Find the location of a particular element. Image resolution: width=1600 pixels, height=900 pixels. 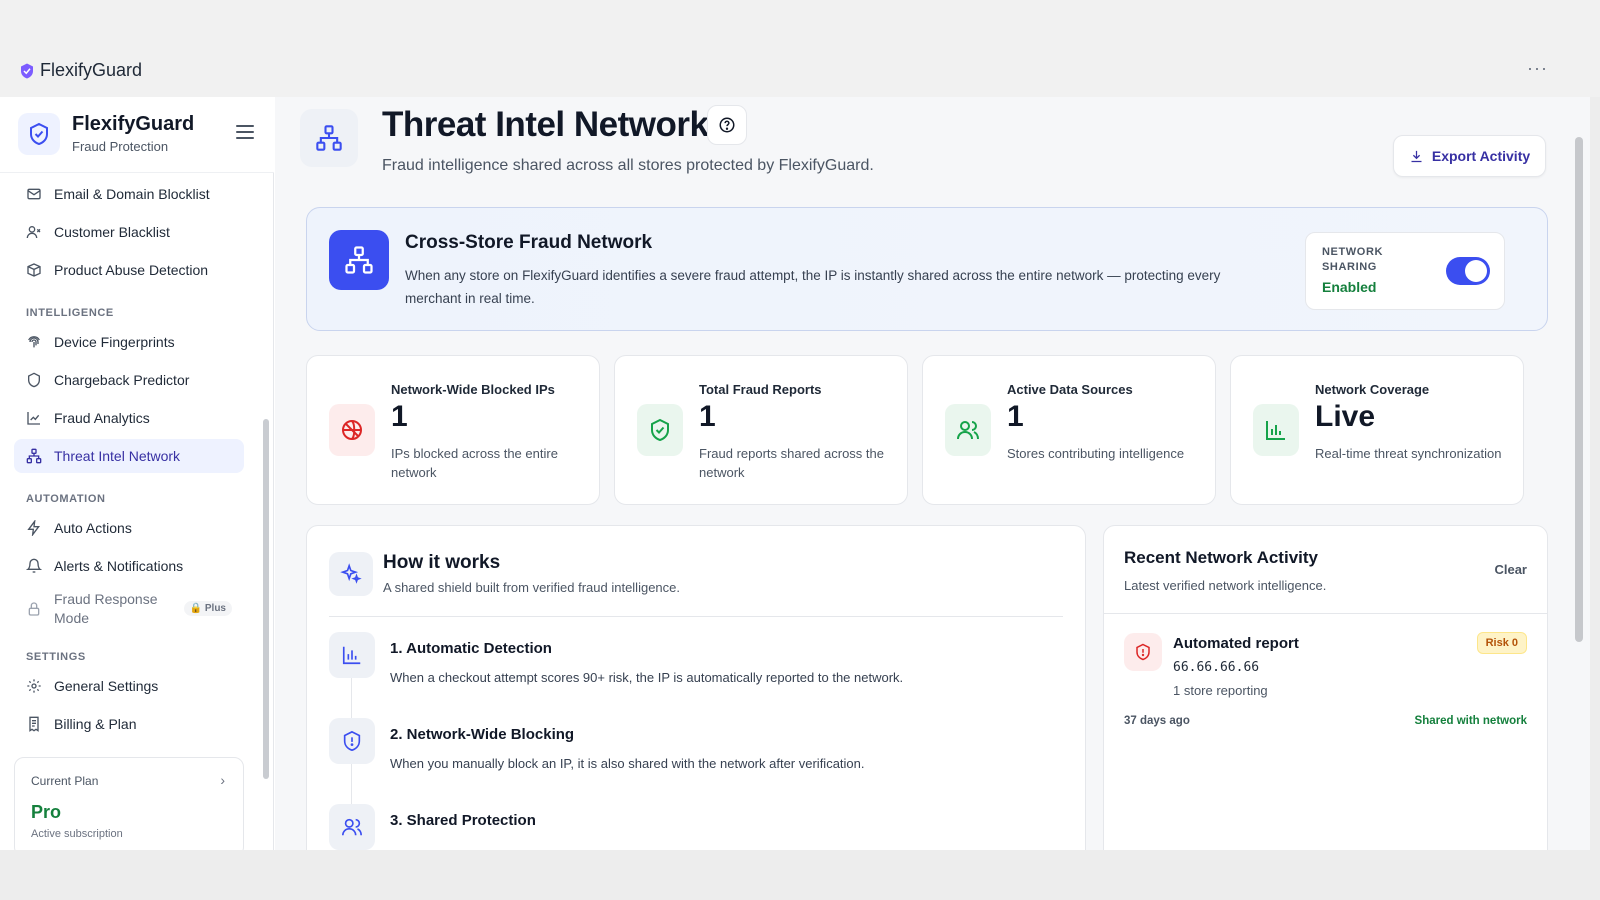

activity-icon is located at coordinates (1143, 652).